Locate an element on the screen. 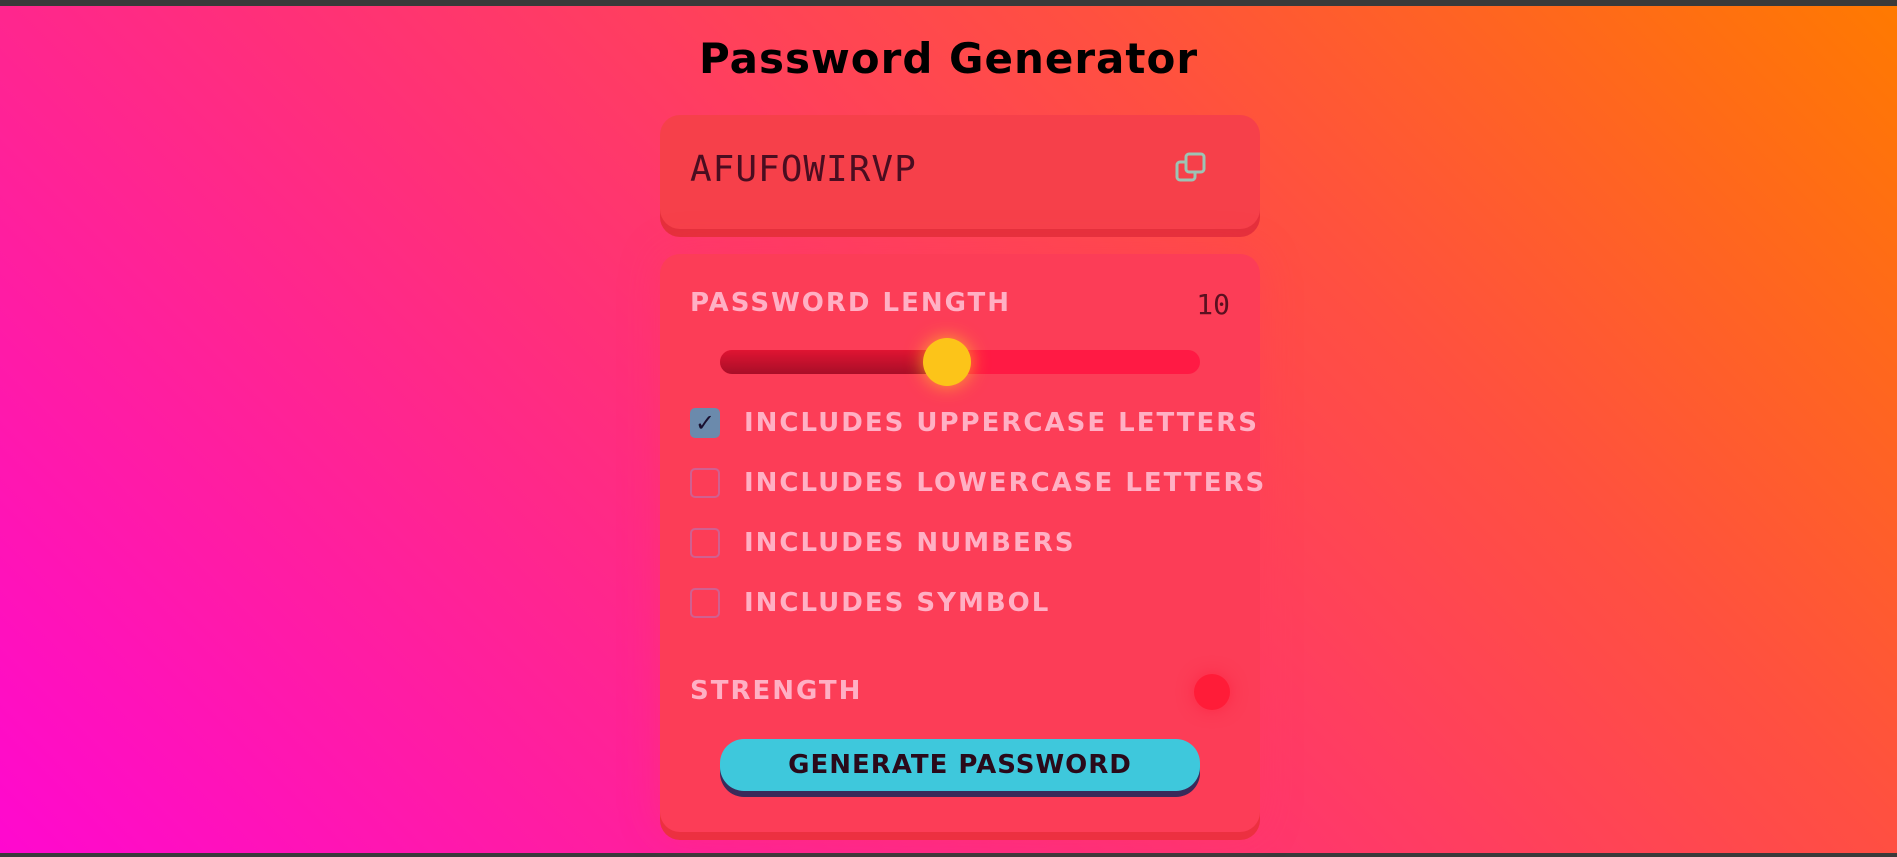 The width and height of the screenshot is (1897, 857). slider-fill is located at coordinates (834, 362).